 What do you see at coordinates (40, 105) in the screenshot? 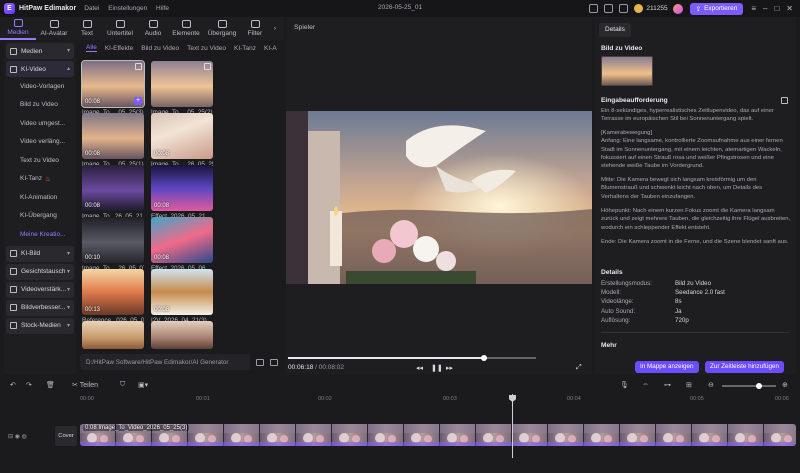
I see `sidebar-item-image-to-video: Bild zu Video` at bounding box center [40, 105].